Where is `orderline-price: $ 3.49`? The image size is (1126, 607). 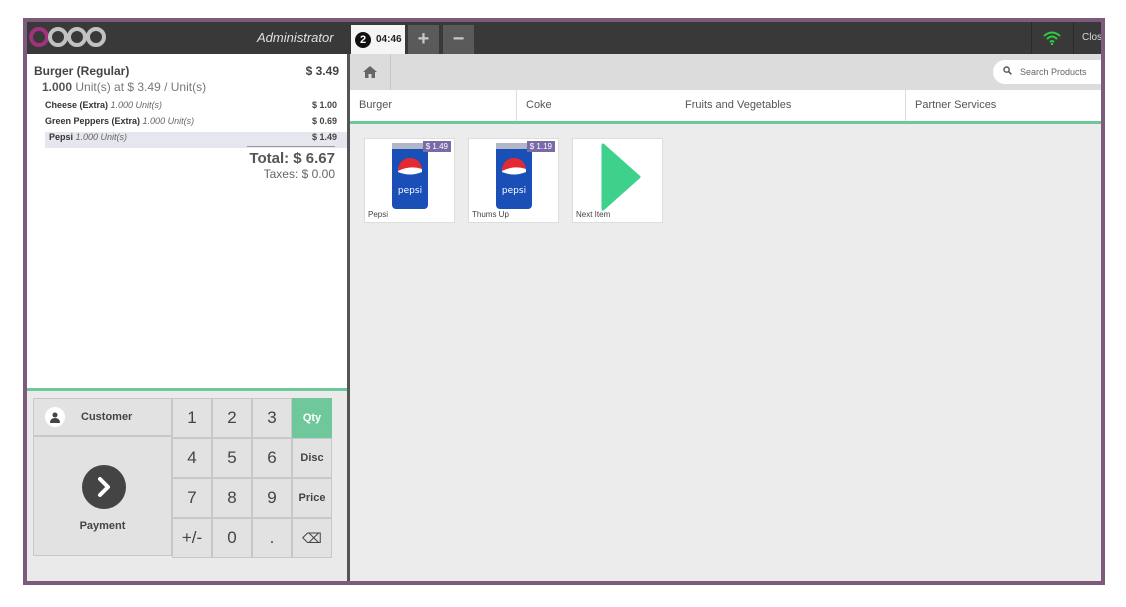 orderline-price: $ 3.49 is located at coordinates (322, 71).